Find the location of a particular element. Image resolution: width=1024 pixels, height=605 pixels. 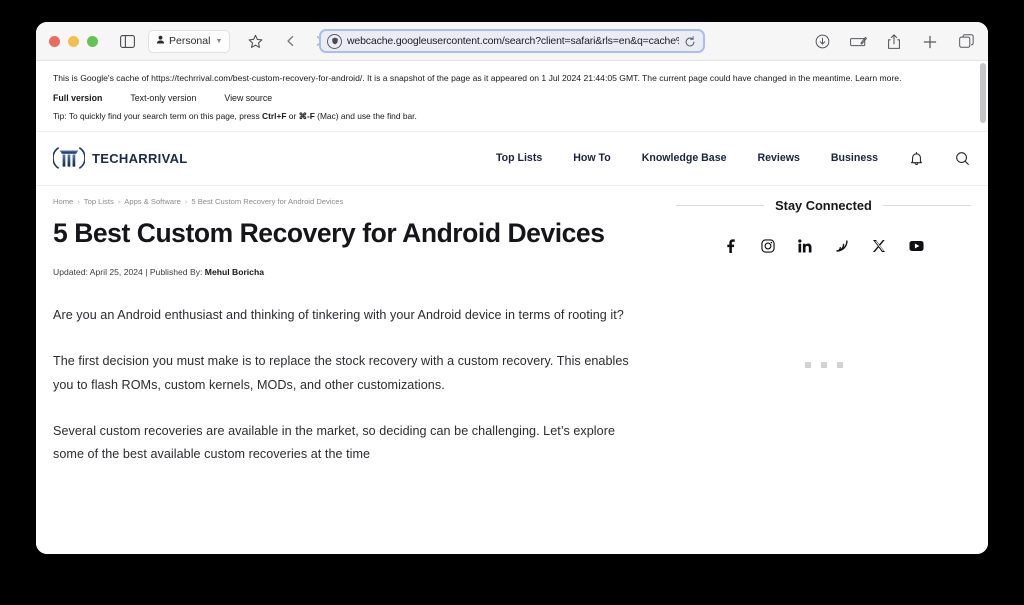

instagram-icon is located at coordinates (768, 246).